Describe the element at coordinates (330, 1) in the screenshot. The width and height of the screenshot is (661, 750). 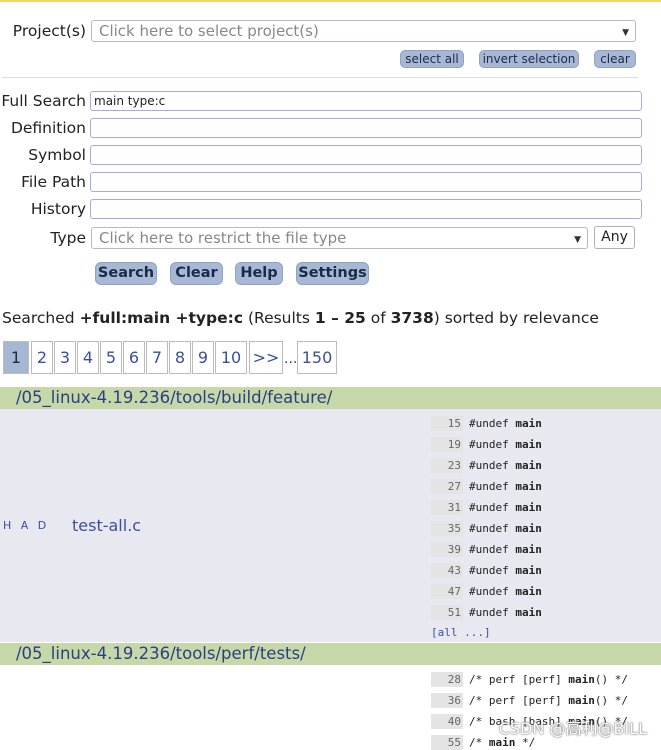
I see `top-accent-line` at that location.